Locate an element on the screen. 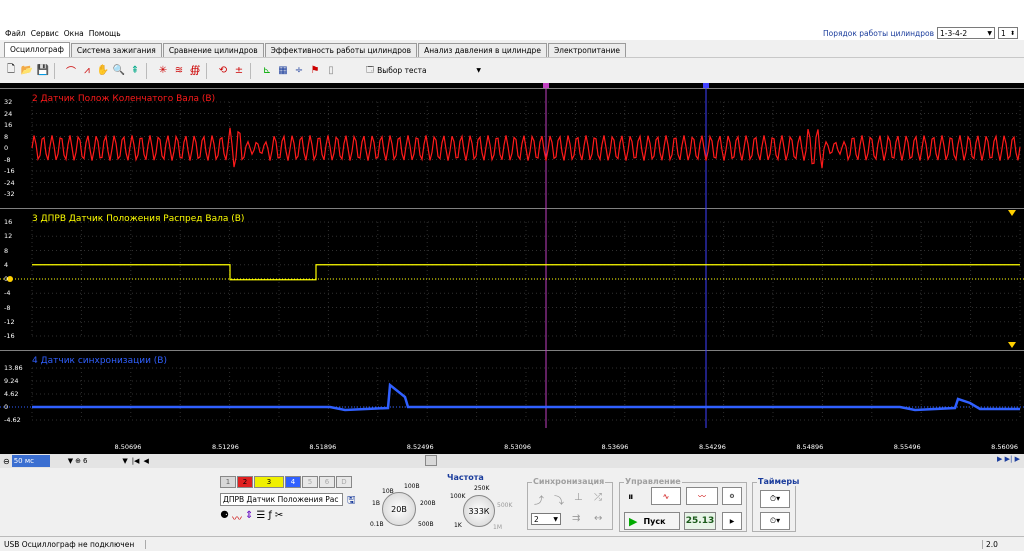 The width and height of the screenshot is (1024, 551). sync-mode-icon: ⊥ is located at coordinates (578, 497).